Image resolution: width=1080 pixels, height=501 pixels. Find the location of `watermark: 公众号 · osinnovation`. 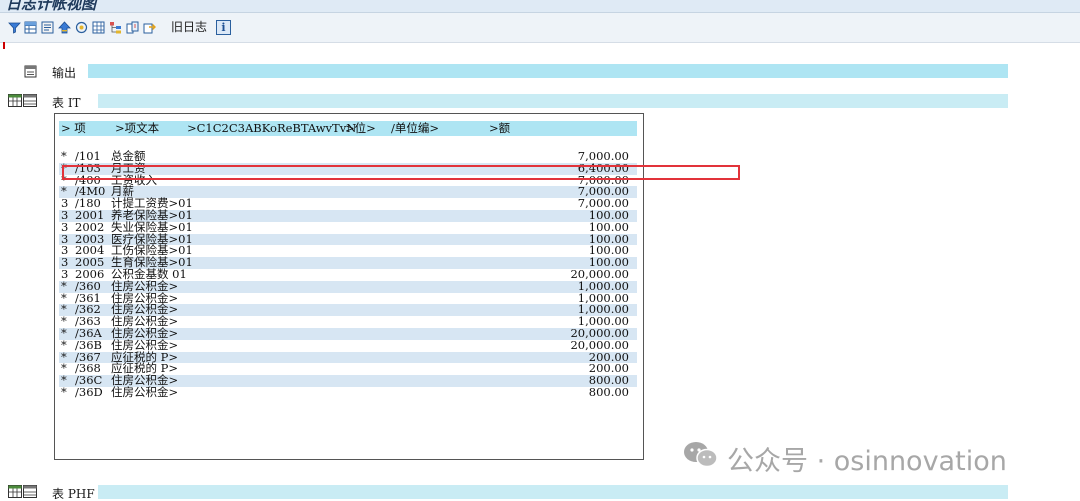

watermark: 公众号 · osinnovation is located at coordinates (845, 458).